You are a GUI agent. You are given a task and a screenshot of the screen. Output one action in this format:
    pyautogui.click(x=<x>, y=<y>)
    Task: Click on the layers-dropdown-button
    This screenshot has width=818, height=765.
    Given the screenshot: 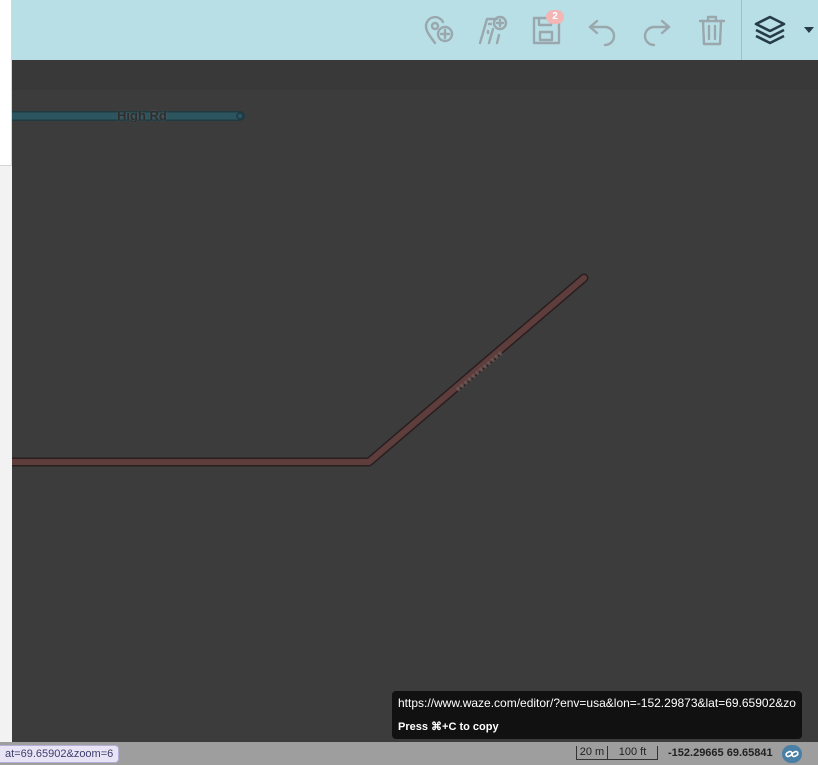 What is the action you would take?
    pyautogui.click(x=809, y=30)
    